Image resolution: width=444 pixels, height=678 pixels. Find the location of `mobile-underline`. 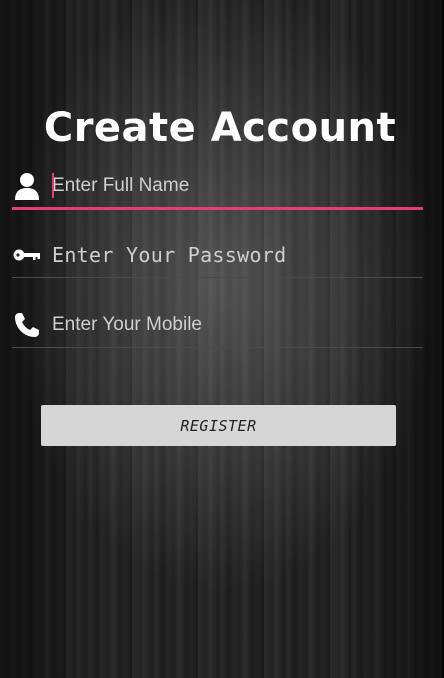

mobile-underline is located at coordinates (217, 347).